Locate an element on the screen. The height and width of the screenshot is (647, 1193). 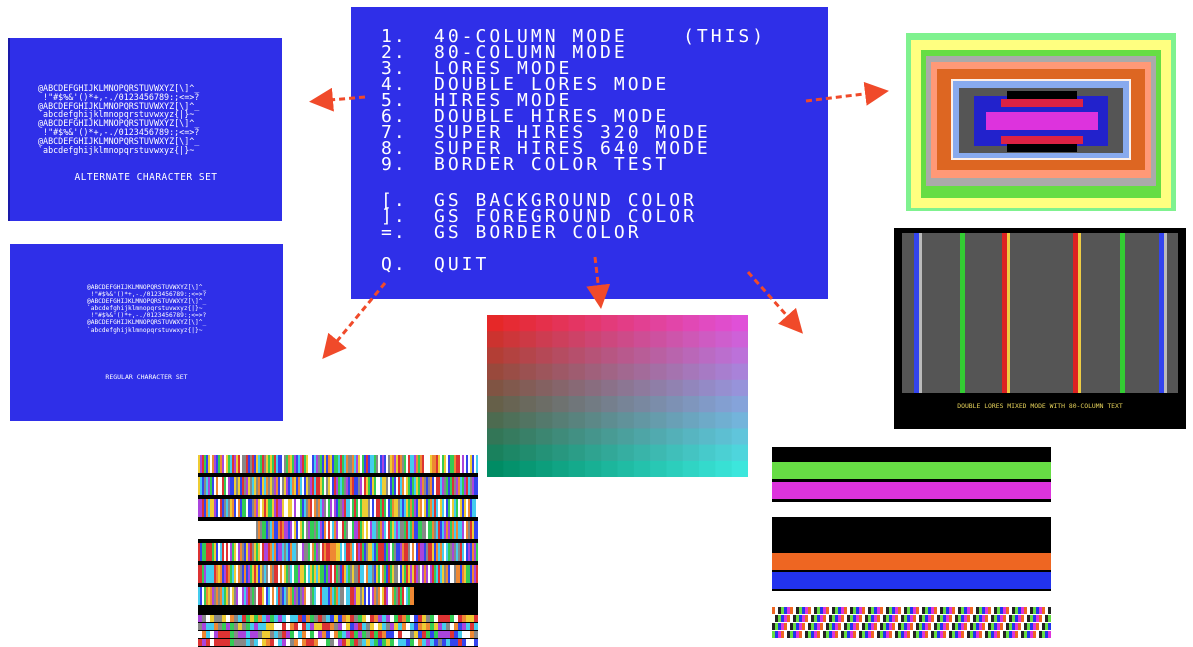
arrow-to-regular-charset is located at coordinates (354, 320).